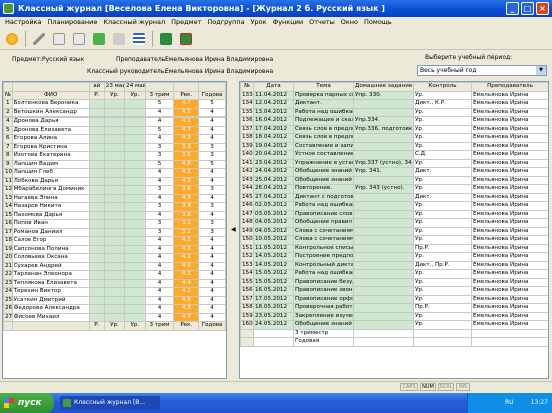  I want to click on table-cell: 02.05.2012, so click(273, 206).